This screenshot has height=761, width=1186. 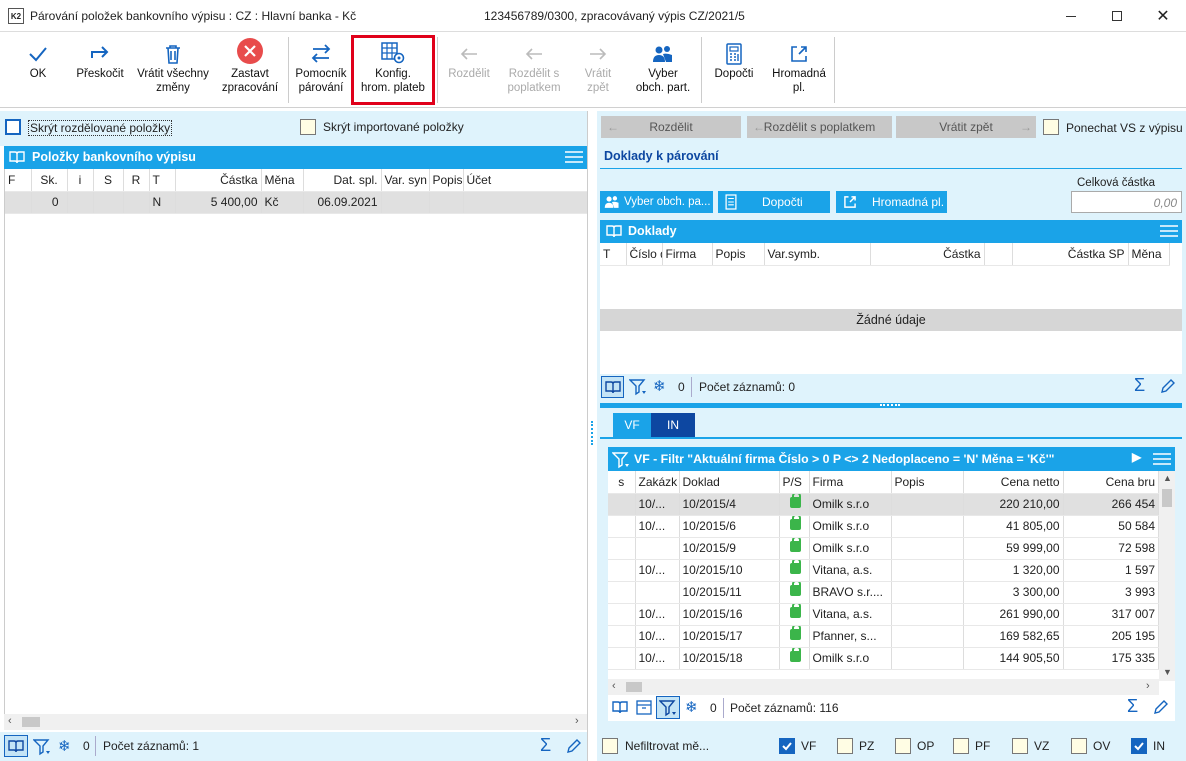 I want to click on close-window-button: ✕, so click(x=1163, y=16).